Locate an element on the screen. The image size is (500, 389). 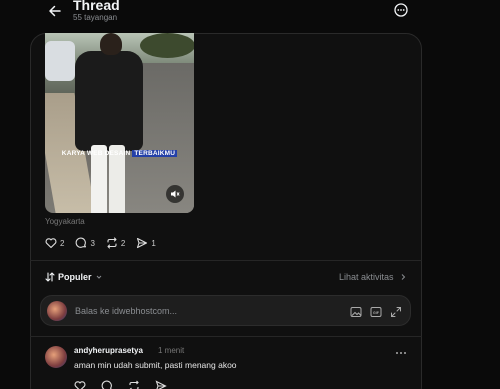
header: Thread 55 tayangan is located at coordinates (250, 15).